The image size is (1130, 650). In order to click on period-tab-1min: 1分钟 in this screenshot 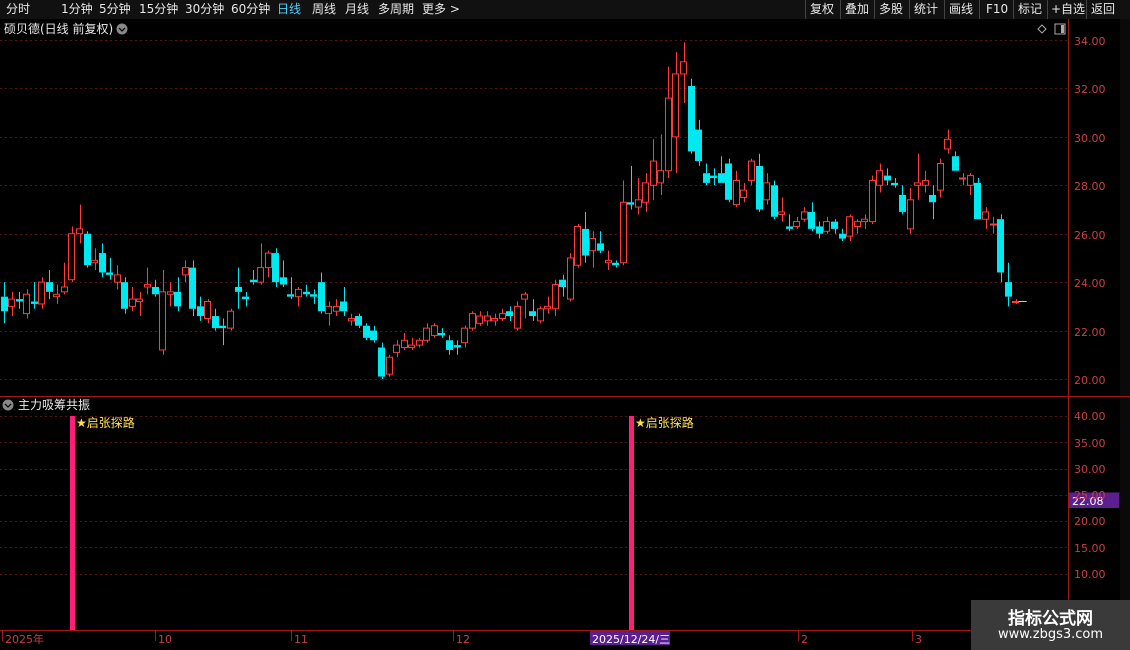, I will do `click(77, 9)`.